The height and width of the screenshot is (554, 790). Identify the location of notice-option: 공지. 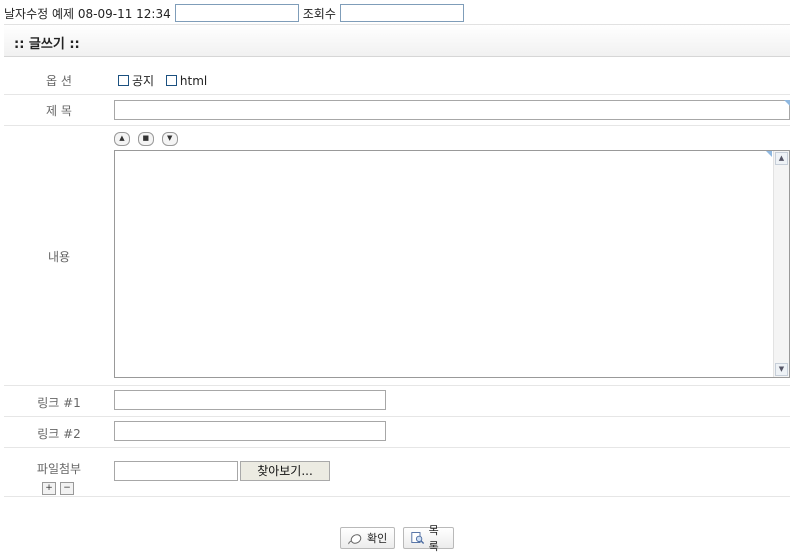
(136, 80).